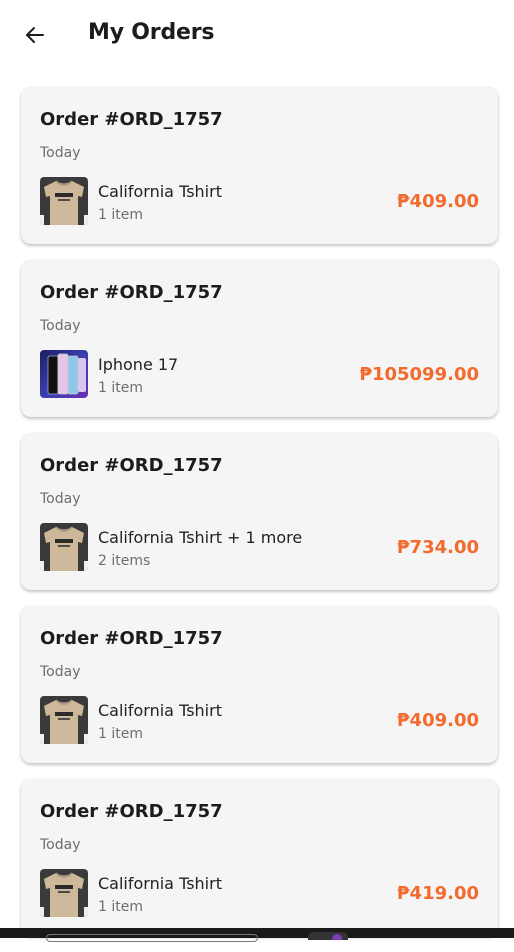 This screenshot has width=514, height=952. What do you see at coordinates (257, 35) in the screenshot?
I see `app-bar: My Orders` at bounding box center [257, 35].